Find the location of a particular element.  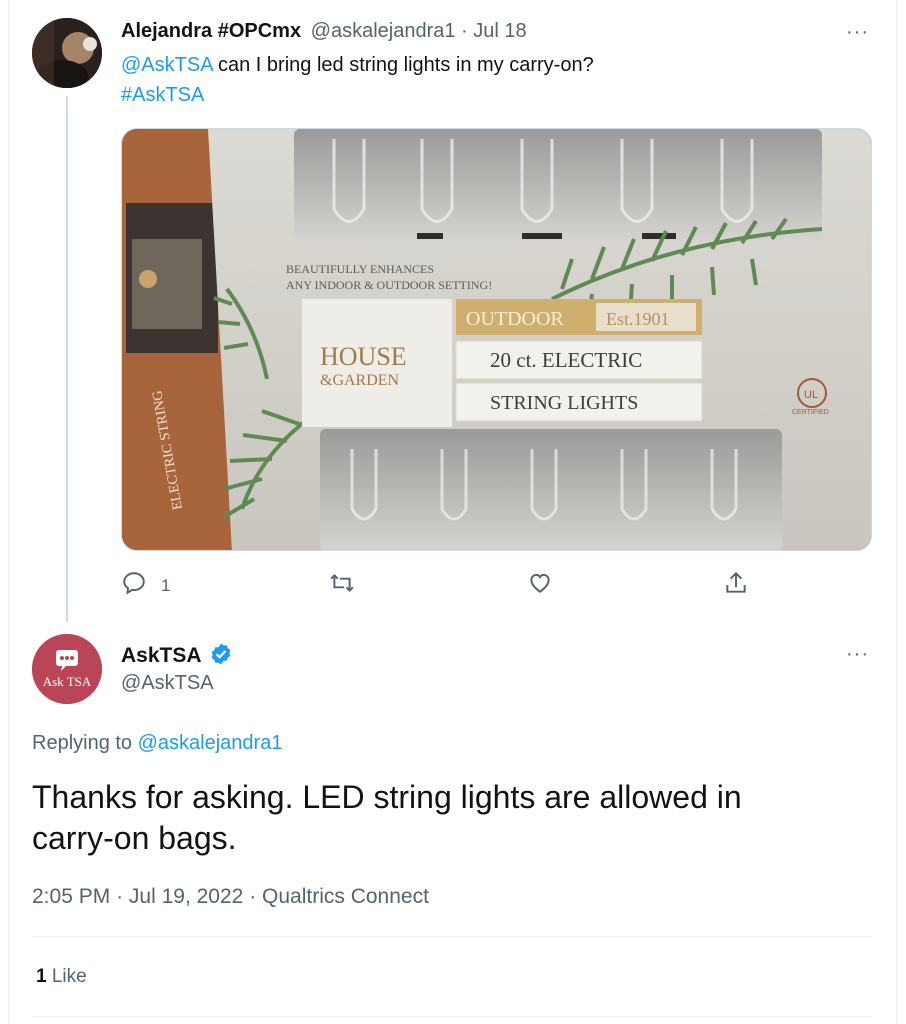

tweet-time: 2:05 PM is located at coordinates (71, 896).